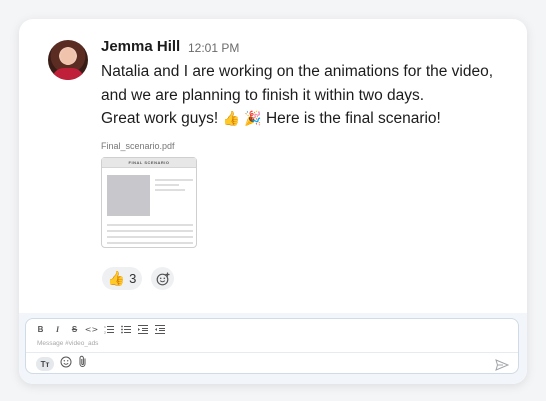 The width and height of the screenshot is (546, 401). What do you see at coordinates (253, 119) in the screenshot?
I see `party-popper-emoji: 🎉` at bounding box center [253, 119].